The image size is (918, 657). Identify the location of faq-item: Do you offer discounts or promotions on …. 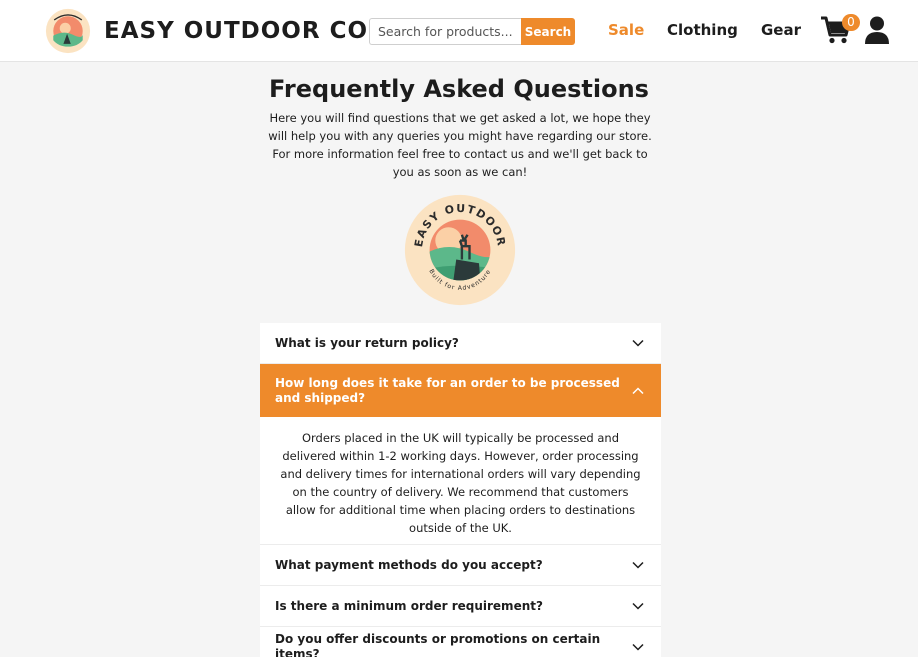
(460, 642).